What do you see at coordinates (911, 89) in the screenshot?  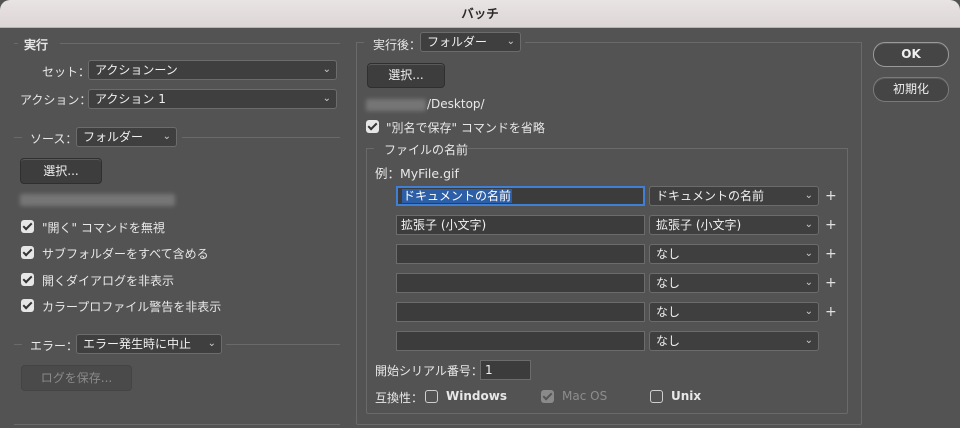 I see `reset-button: 初期化` at bounding box center [911, 89].